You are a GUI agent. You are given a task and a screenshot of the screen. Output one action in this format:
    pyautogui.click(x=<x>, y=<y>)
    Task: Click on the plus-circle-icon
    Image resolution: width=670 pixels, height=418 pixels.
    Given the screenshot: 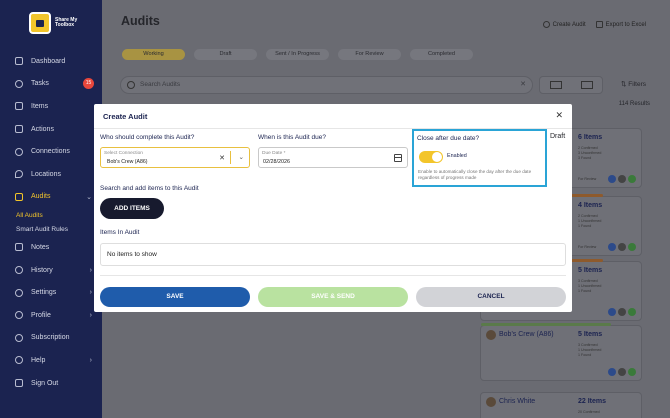 What is the action you would take?
    pyautogui.click(x=546, y=24)
    